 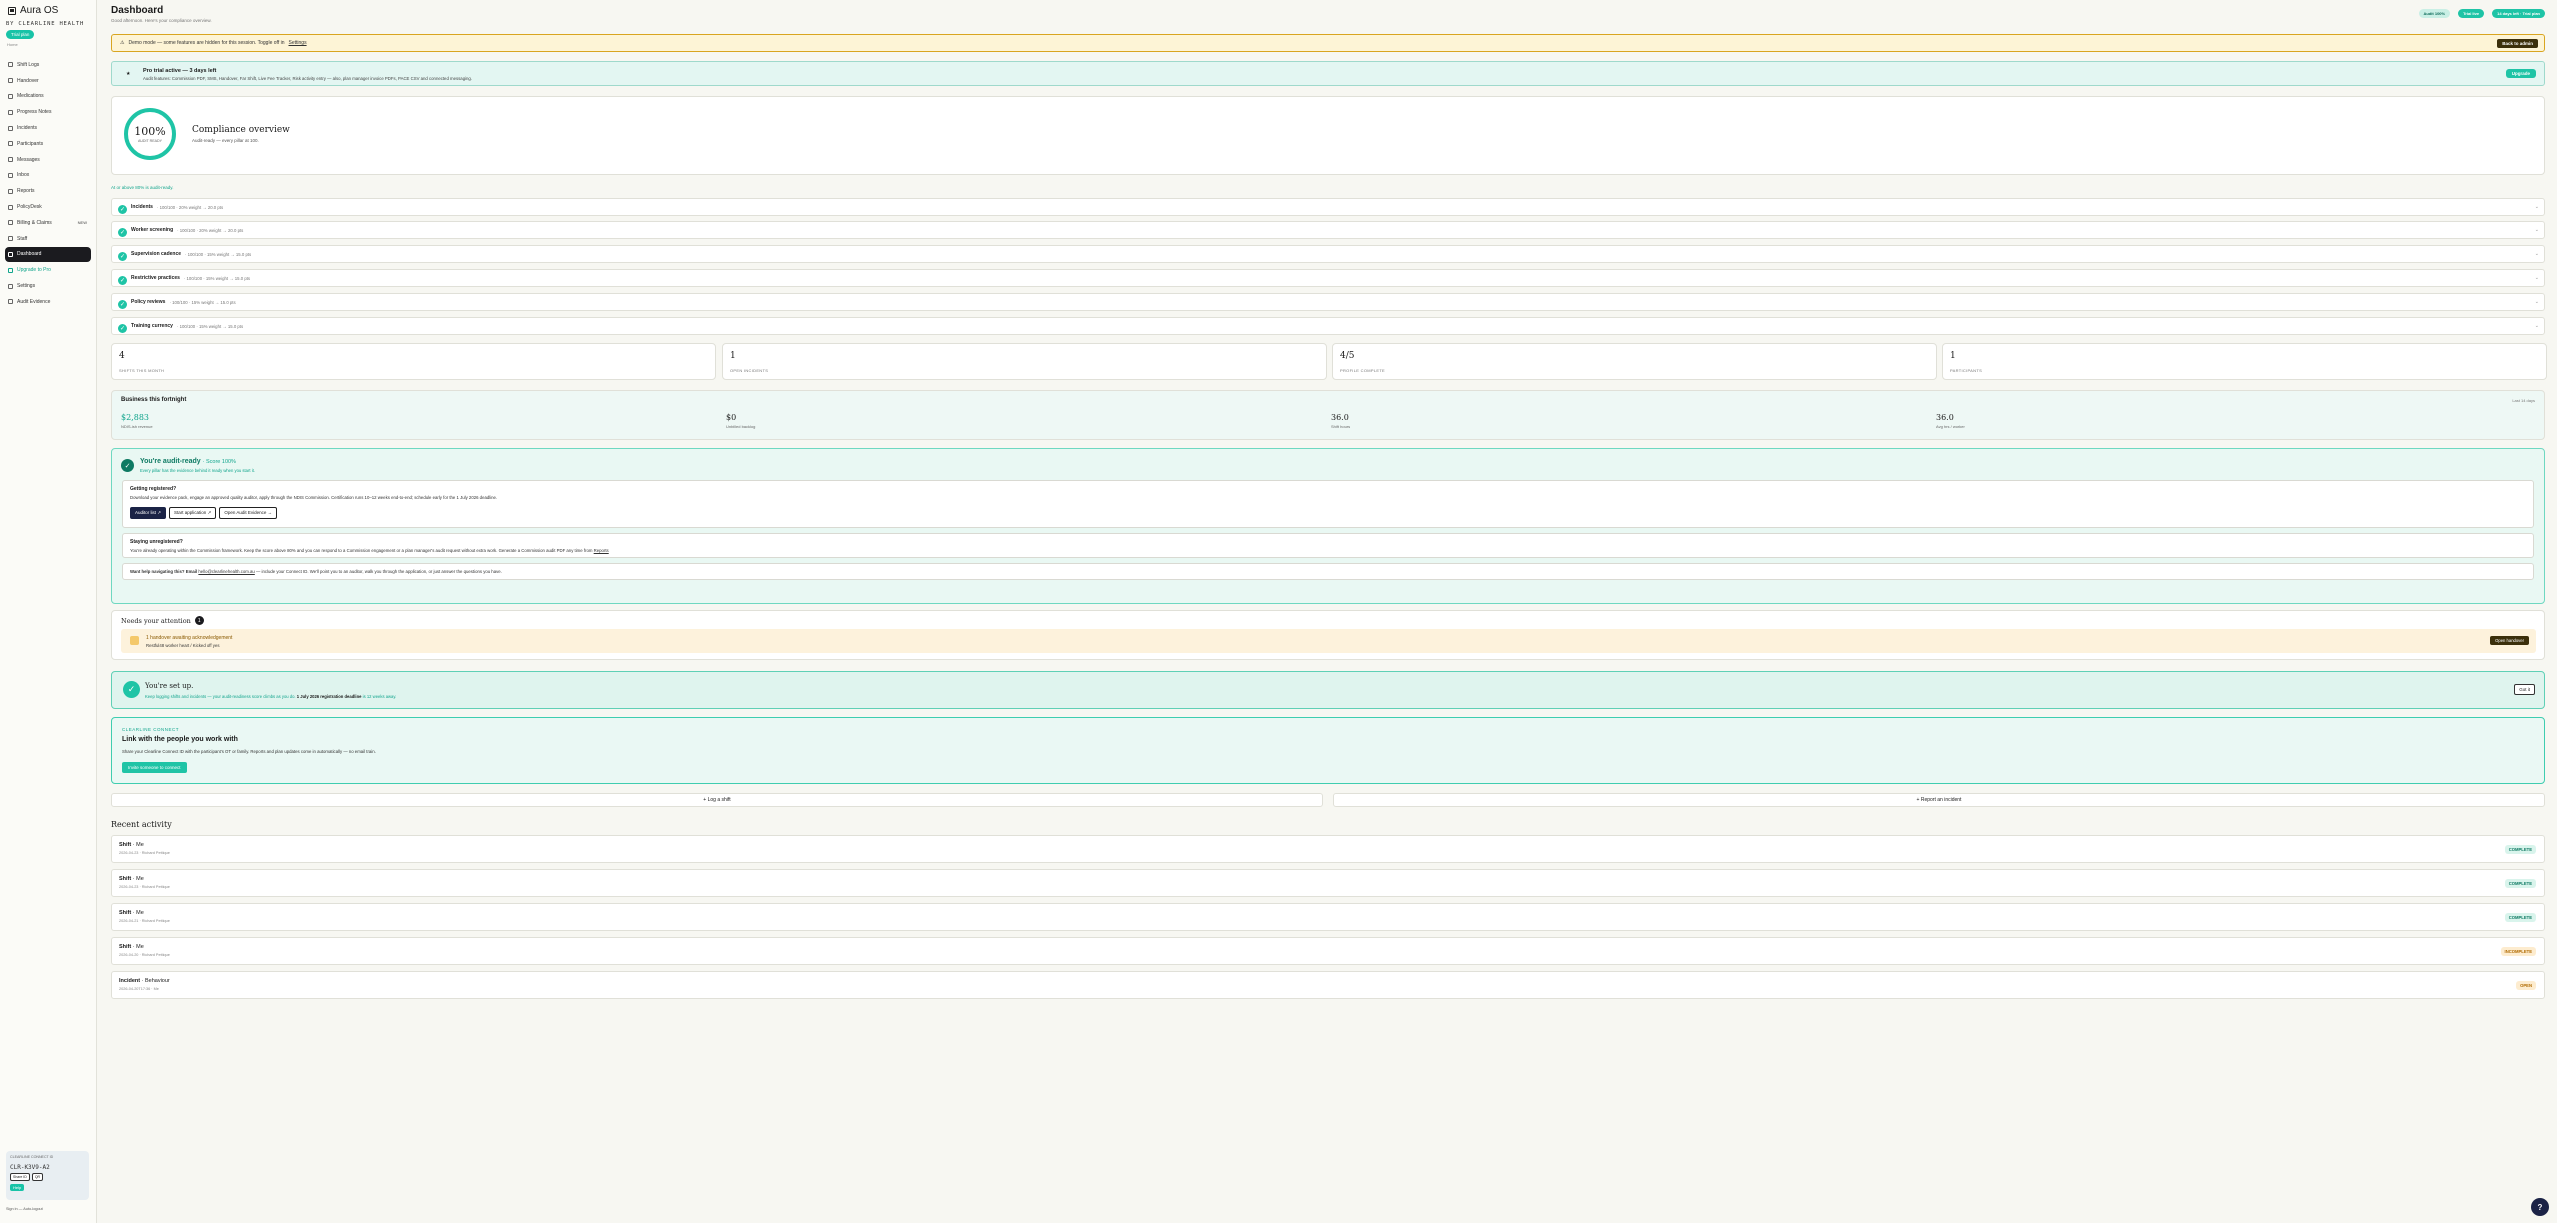 What do you see at coordinates (48, 207) in the screenshot?
I see `sidebar-item-policydesk: PolicyDesk` at bounding box center [48, 207].